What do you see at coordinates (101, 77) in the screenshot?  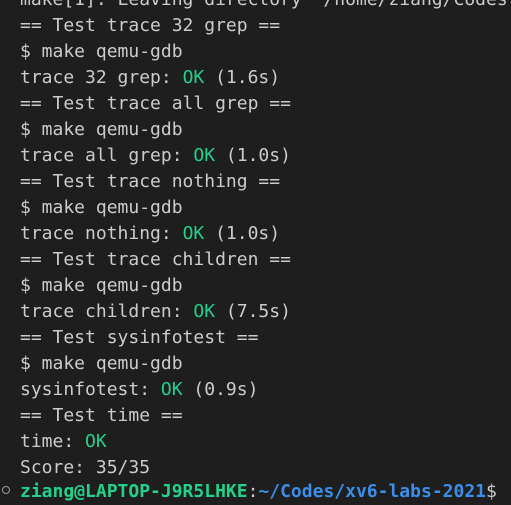 I see `test-name: trace 32 grep:` at bounding box center [101, 77].